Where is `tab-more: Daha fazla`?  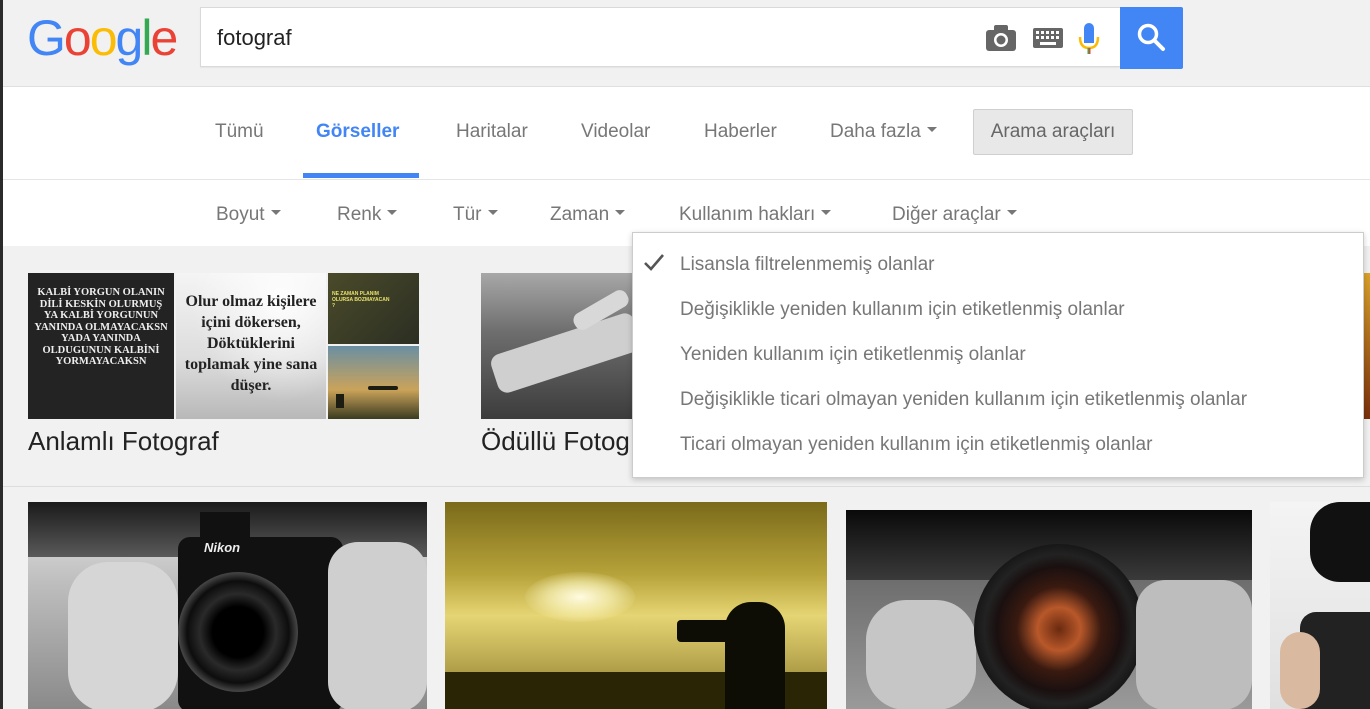 tab-more: Daha fazla is located at coordinates (883, 132).